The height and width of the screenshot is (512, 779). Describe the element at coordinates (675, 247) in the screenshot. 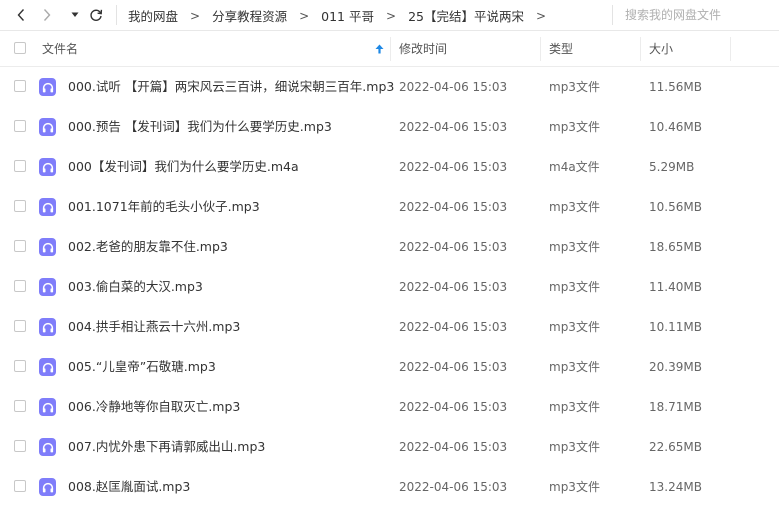

I see `file-size: 18.65MB` at that location.